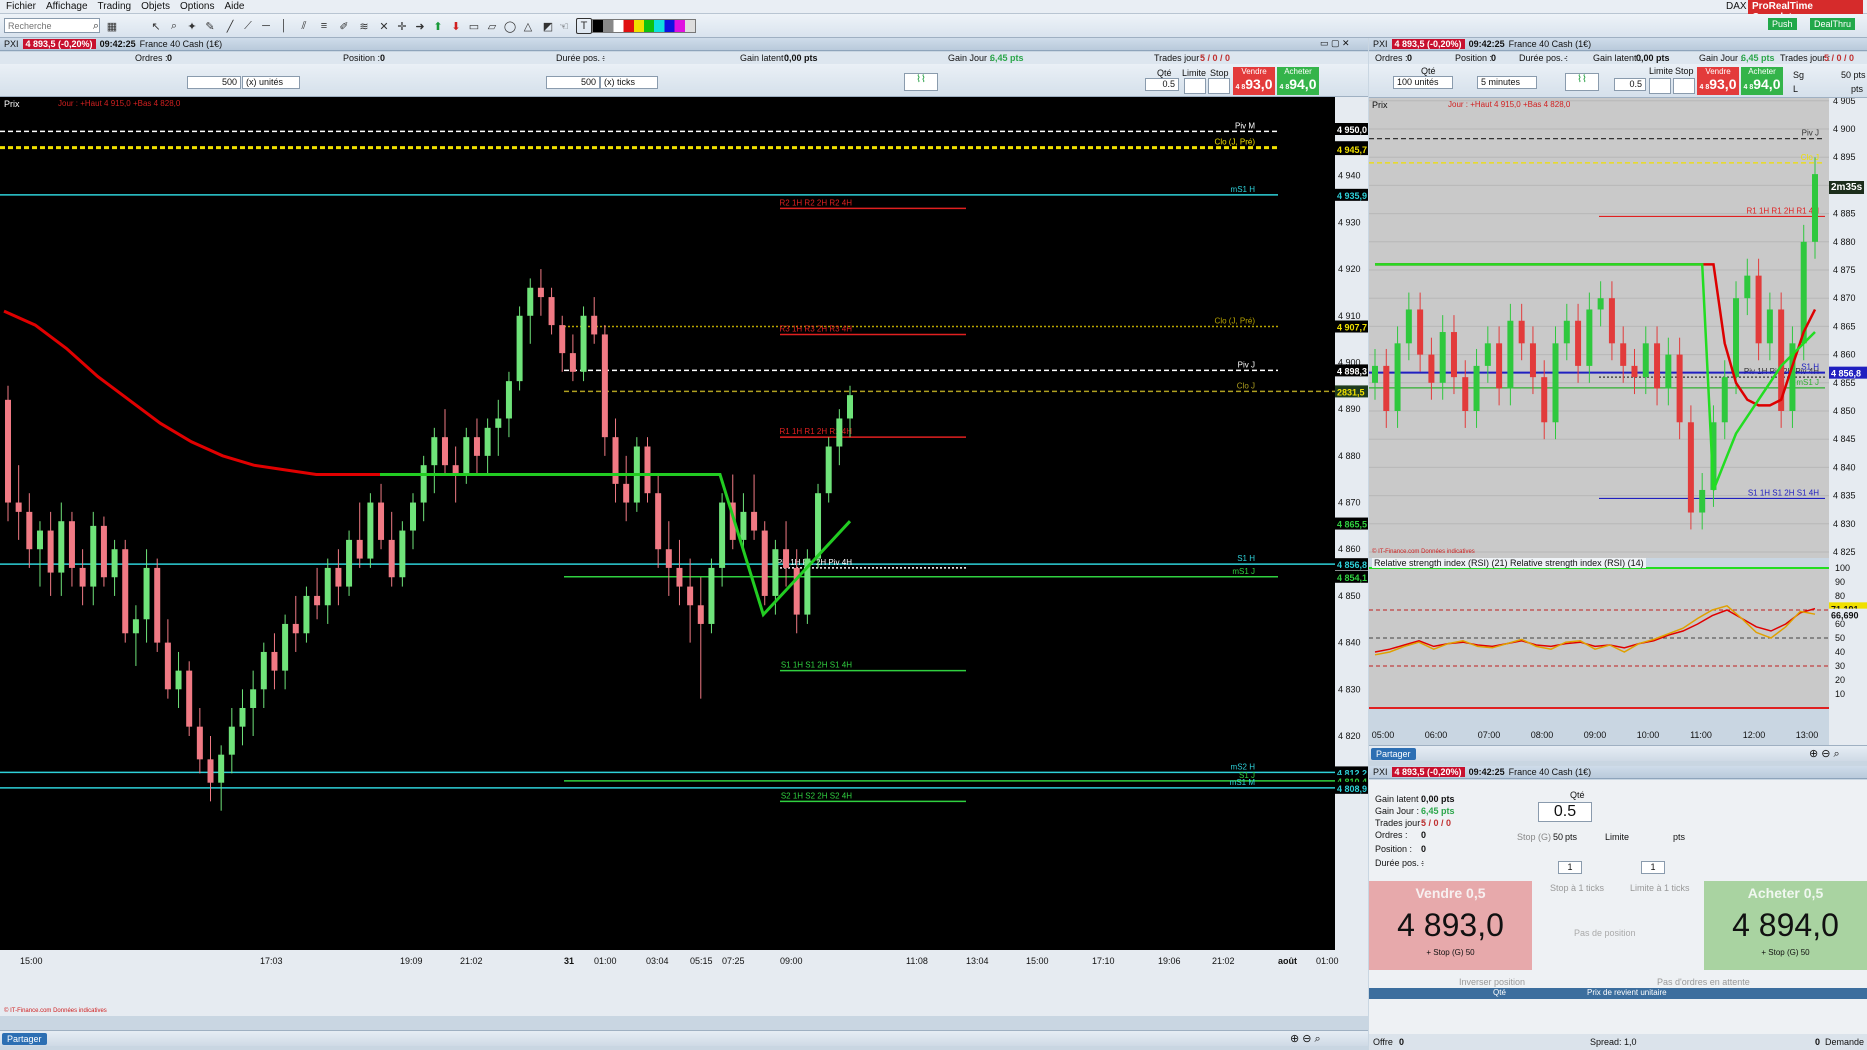 This screenshot has width=1867, height=1050. Describe the element at coordinates (1507, 82) in the screenshot. I see `r-timeframe-select: 5 minutes` at that location.